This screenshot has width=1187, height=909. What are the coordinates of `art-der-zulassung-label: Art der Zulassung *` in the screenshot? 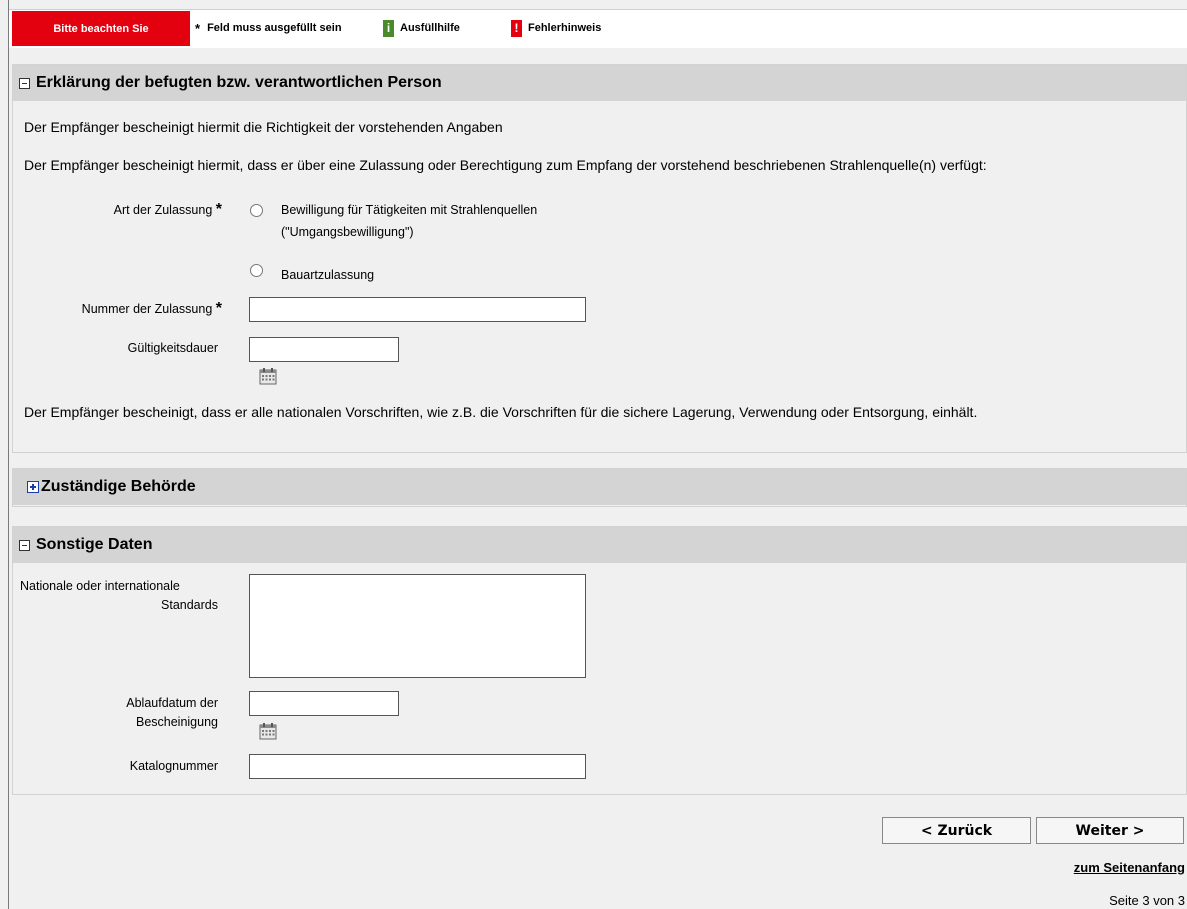 It's located at (131, 210).